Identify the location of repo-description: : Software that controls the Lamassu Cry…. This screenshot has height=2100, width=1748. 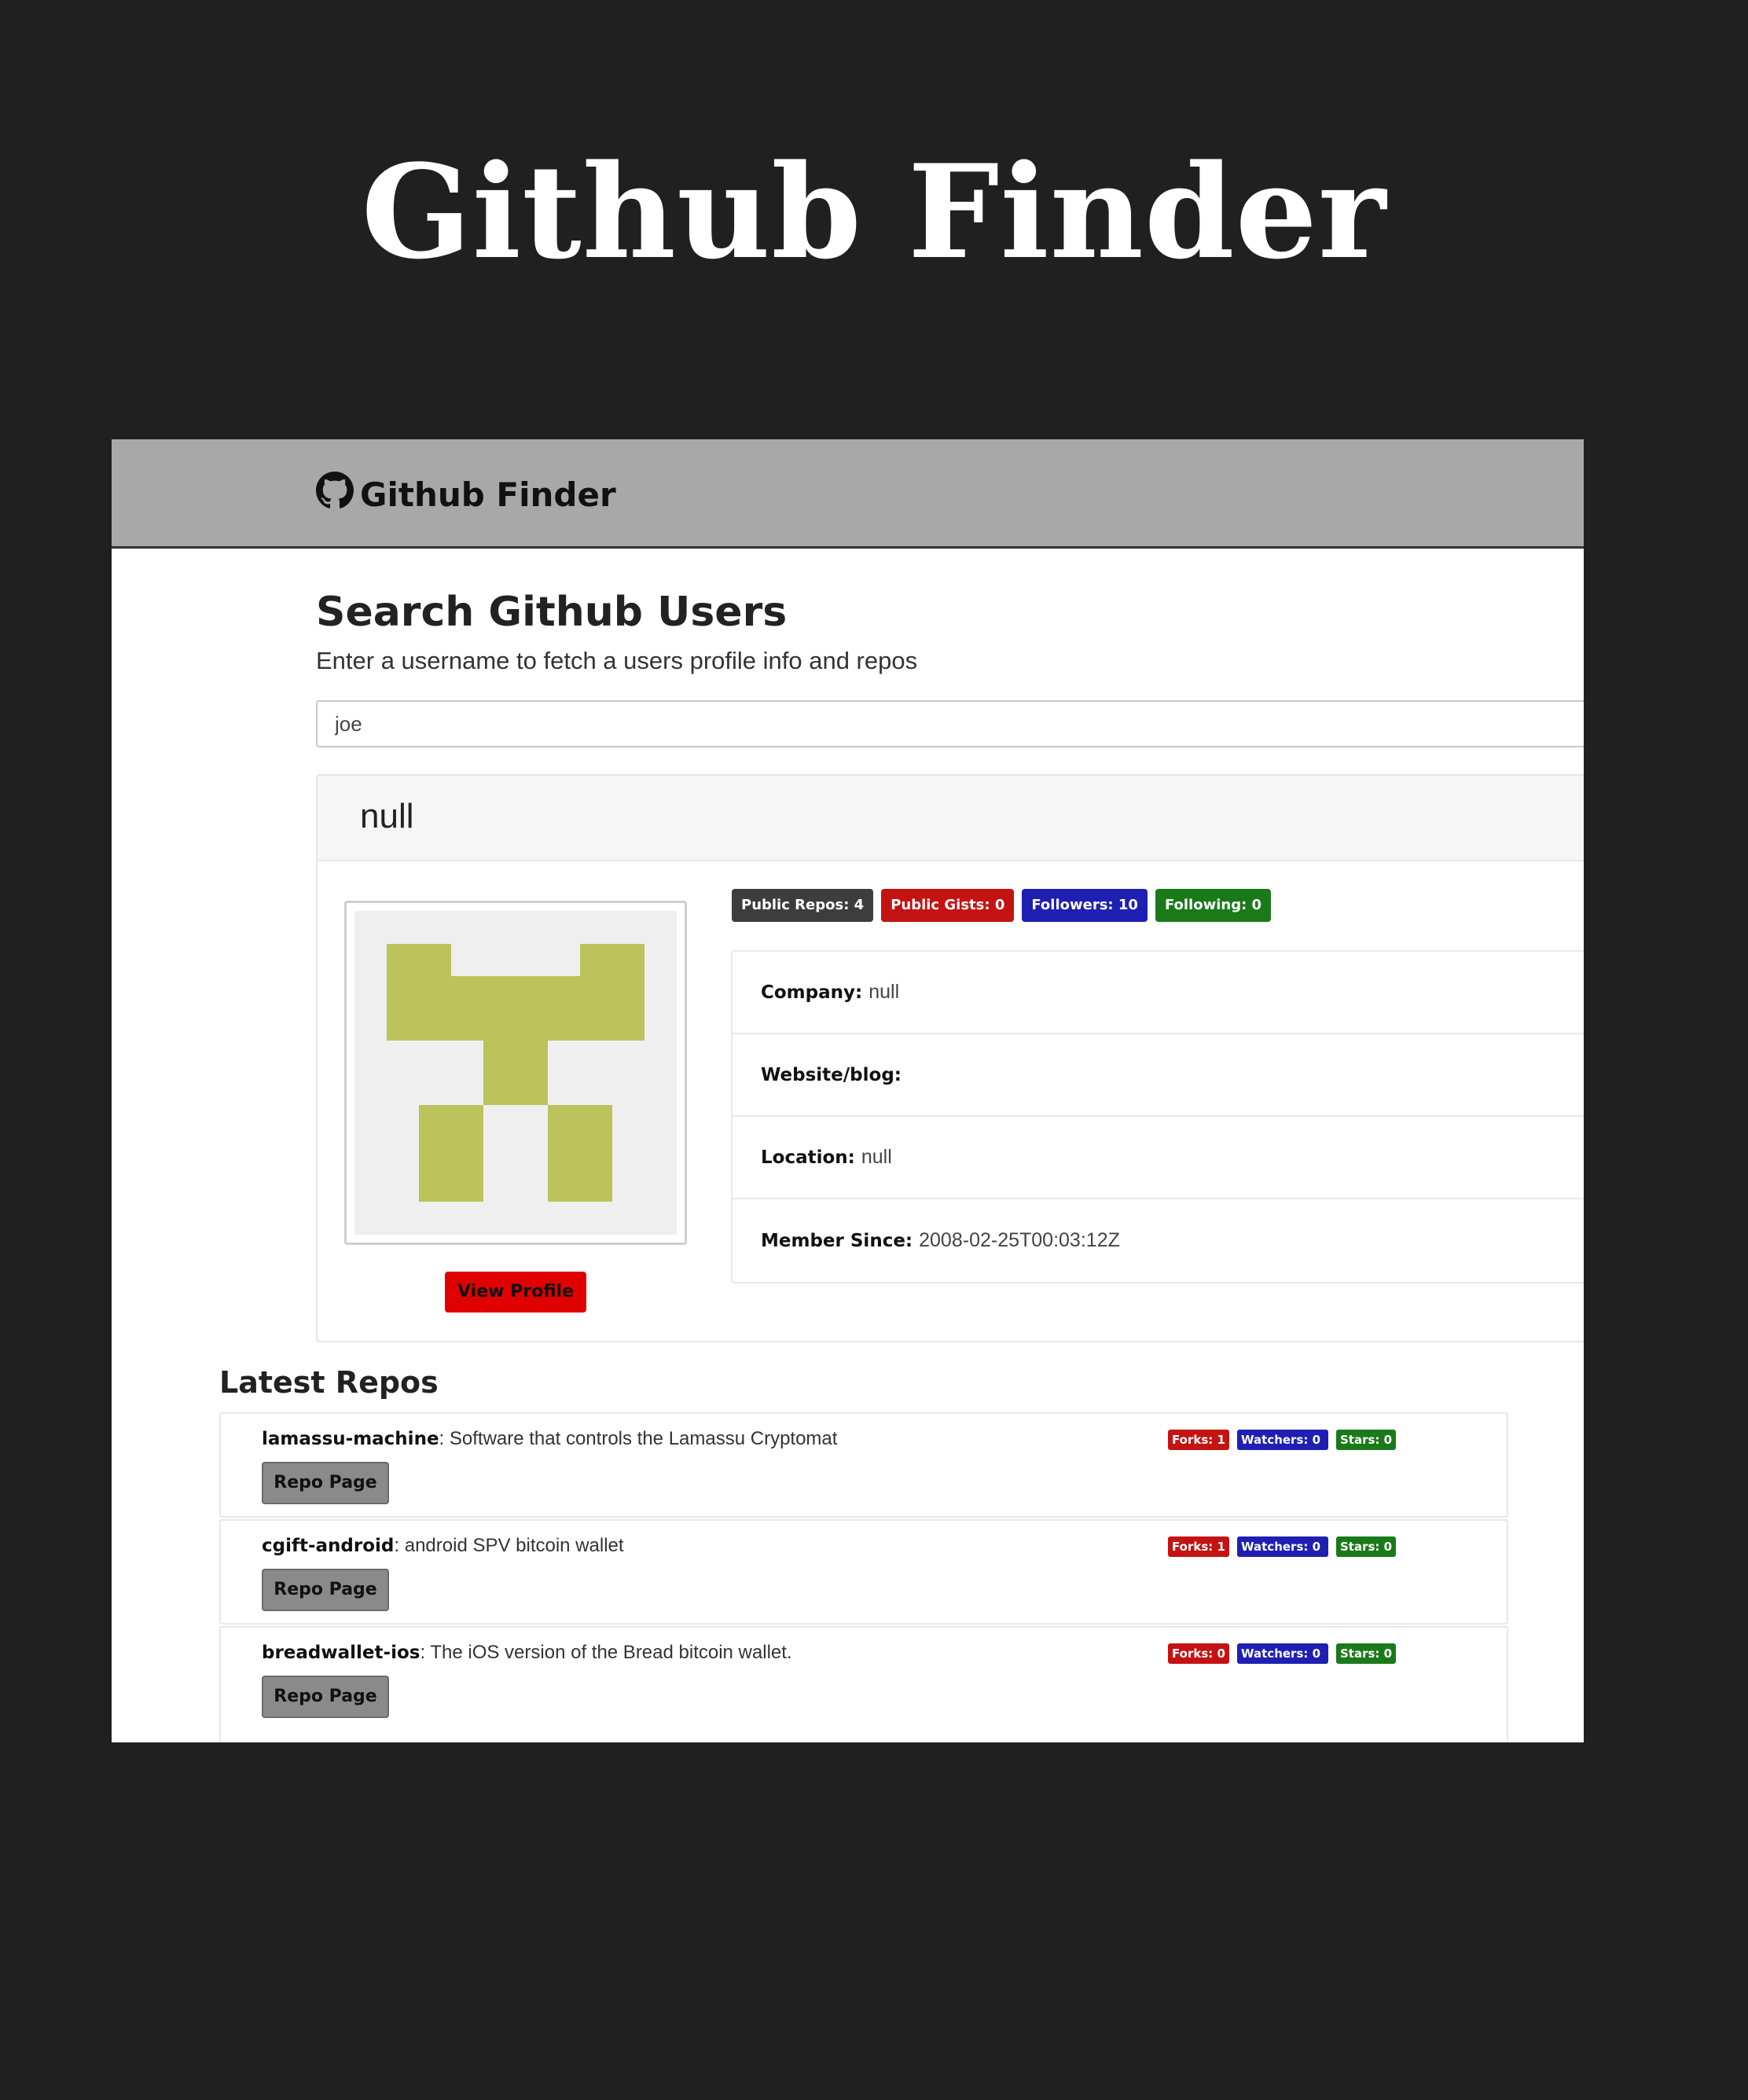
(638, 1438).